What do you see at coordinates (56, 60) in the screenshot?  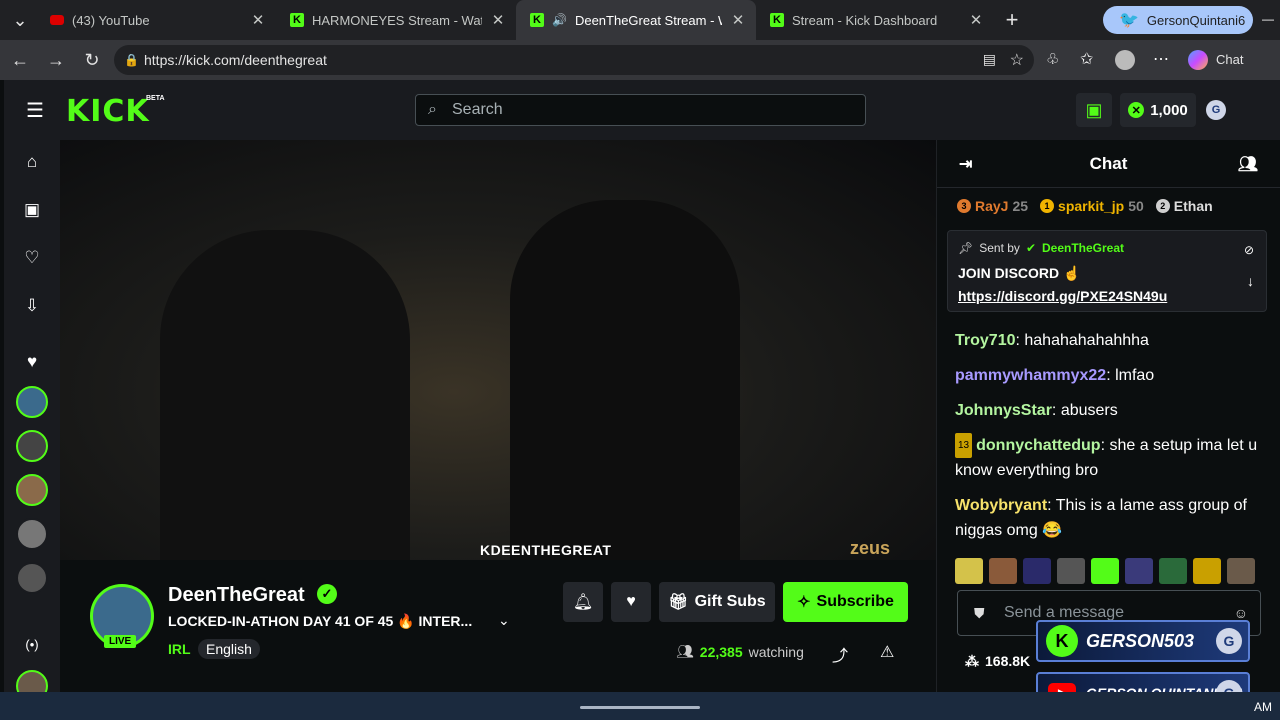 I see `forward-icon: →` at bounding box center [56, 60].